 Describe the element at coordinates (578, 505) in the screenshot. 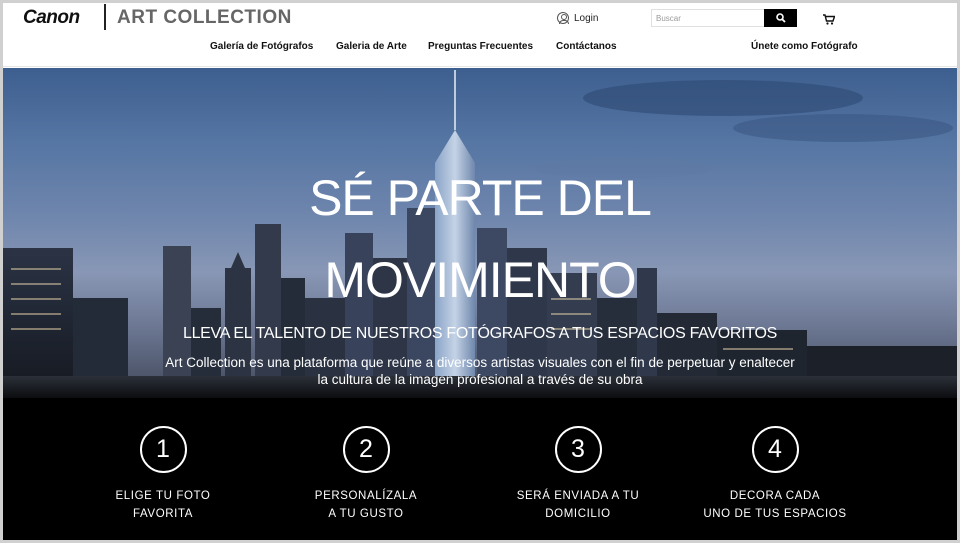

I see `step-text: SERÁ ENVIADA A TU DOMICILIO` at that location.